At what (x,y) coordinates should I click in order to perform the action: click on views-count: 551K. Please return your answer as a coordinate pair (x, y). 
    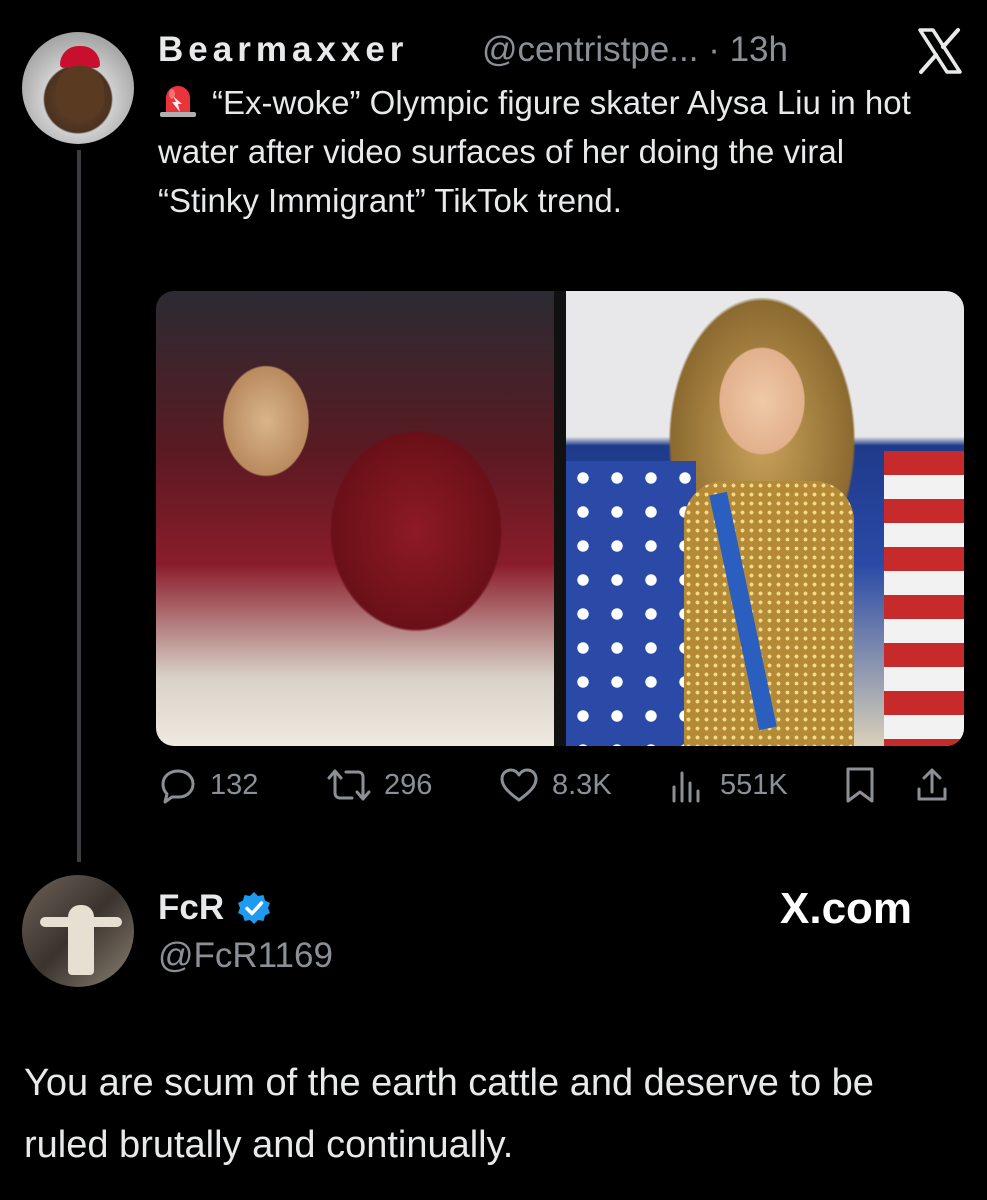
    Looking at the image, I should click on (754, 784).